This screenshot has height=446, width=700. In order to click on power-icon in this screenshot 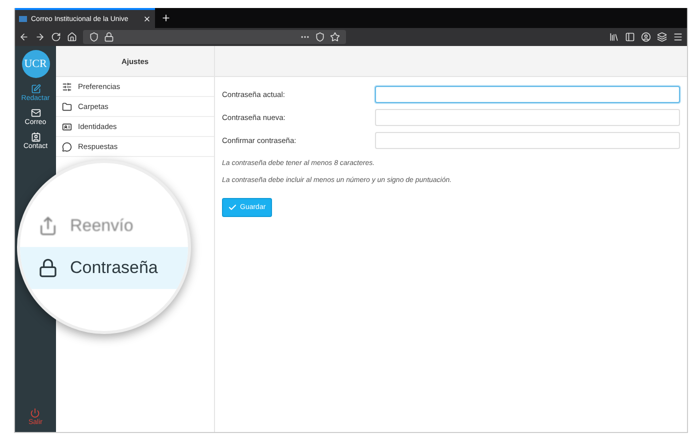, I will do `click(35, 413)`.